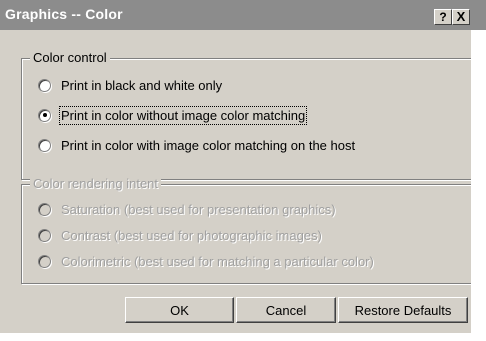  Describe the element at coordinates (403, 310) in the screenshot. I see `restore-defaults-button: Restore Defaults` at that location.